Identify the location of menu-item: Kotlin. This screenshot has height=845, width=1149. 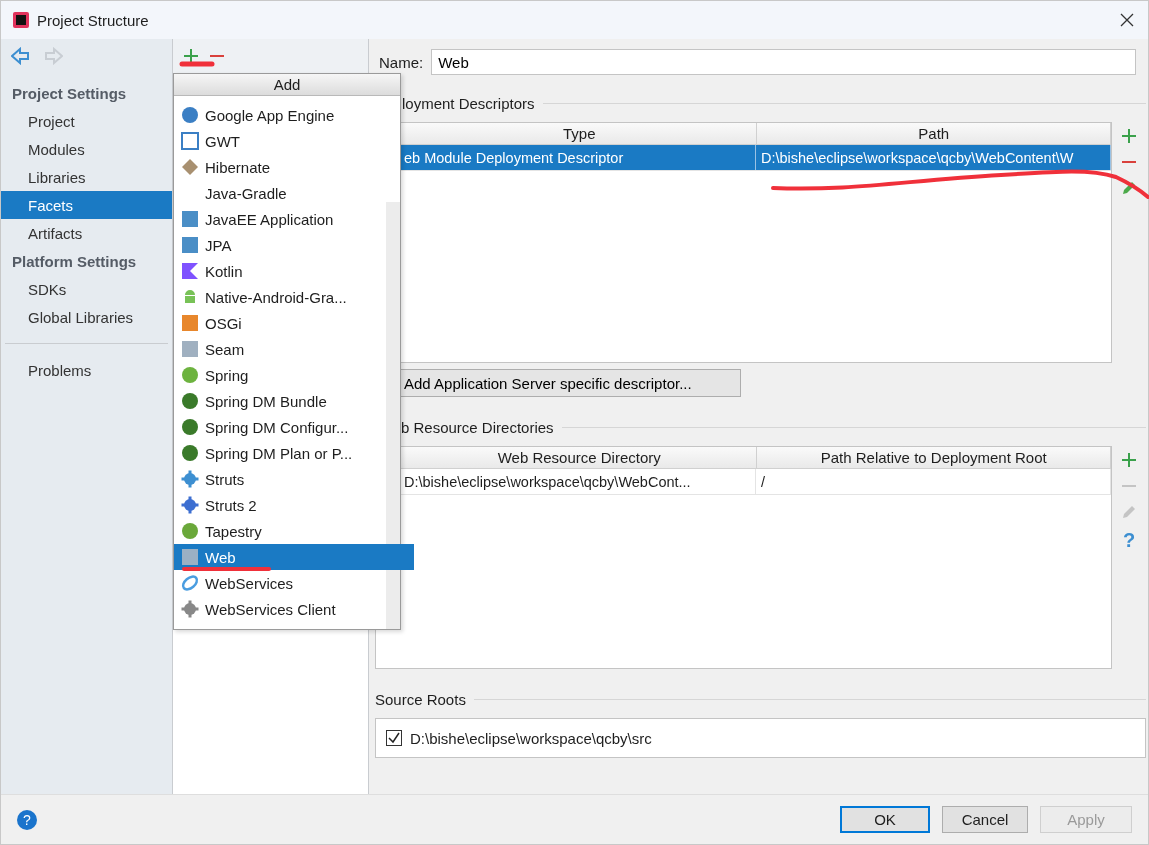
(287, 271).